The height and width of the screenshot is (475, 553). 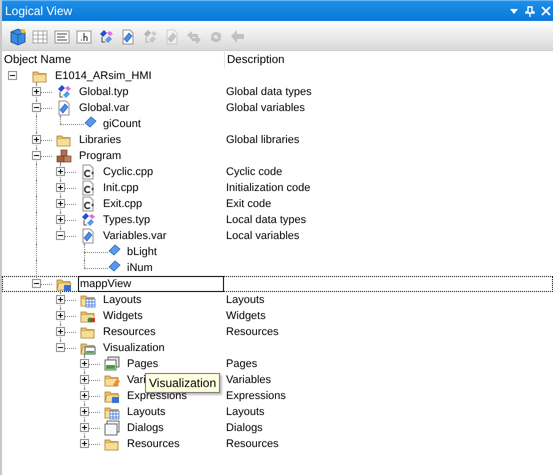 I want to click on tree-item: giCount, so click(x=122, y=124).